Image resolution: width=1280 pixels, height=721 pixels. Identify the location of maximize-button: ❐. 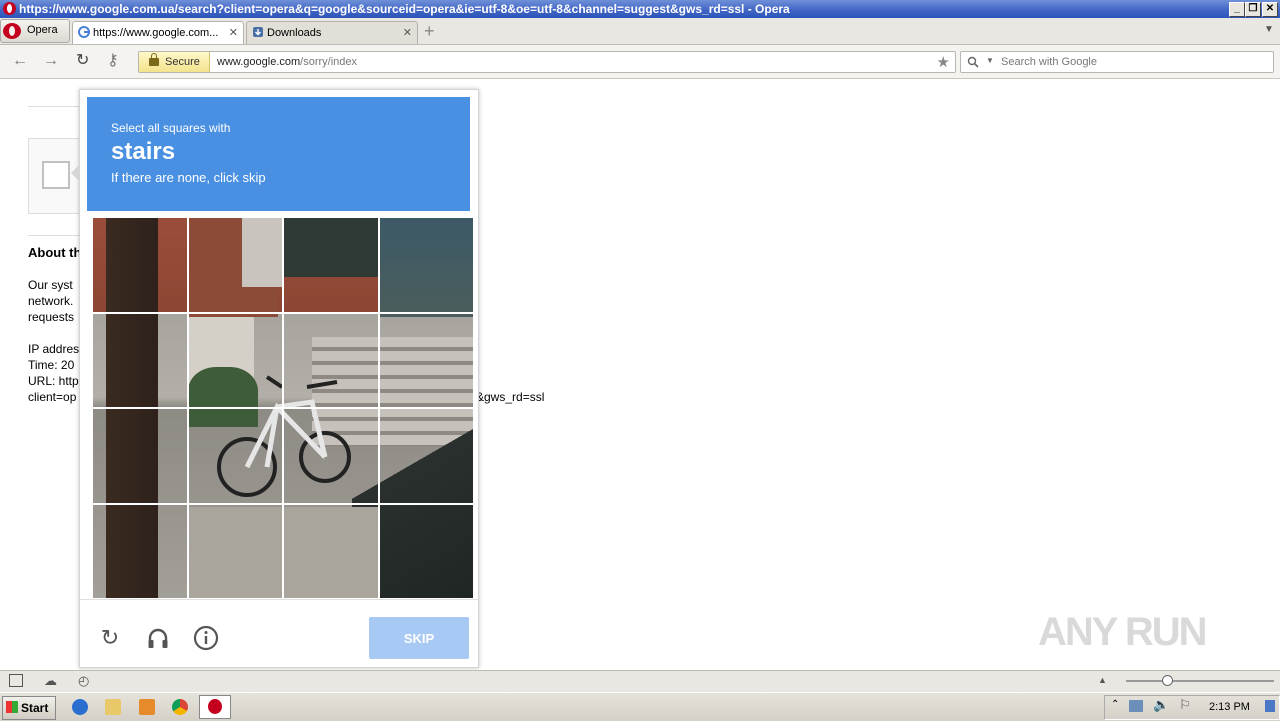
(1253, 9).